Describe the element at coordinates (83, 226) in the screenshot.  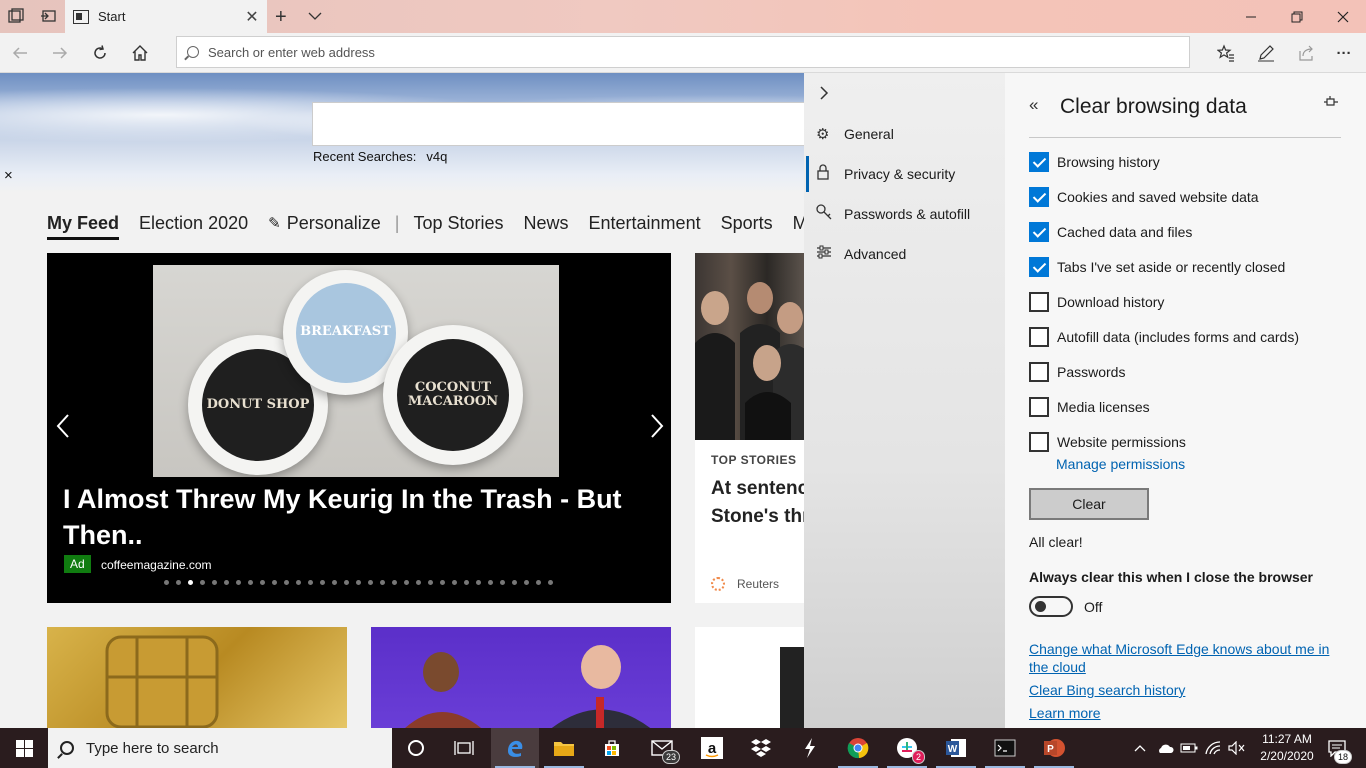
I see `tab-my-feed: My Feed` at that location.